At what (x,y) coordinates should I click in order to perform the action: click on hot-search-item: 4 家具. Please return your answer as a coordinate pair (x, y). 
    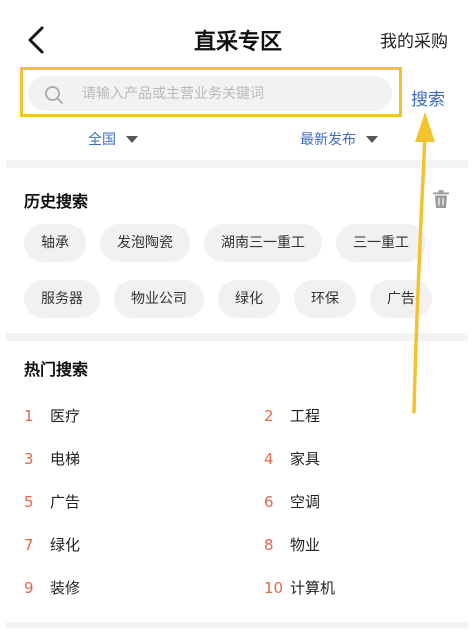
    Looking at the image, I should click on (292, 458).